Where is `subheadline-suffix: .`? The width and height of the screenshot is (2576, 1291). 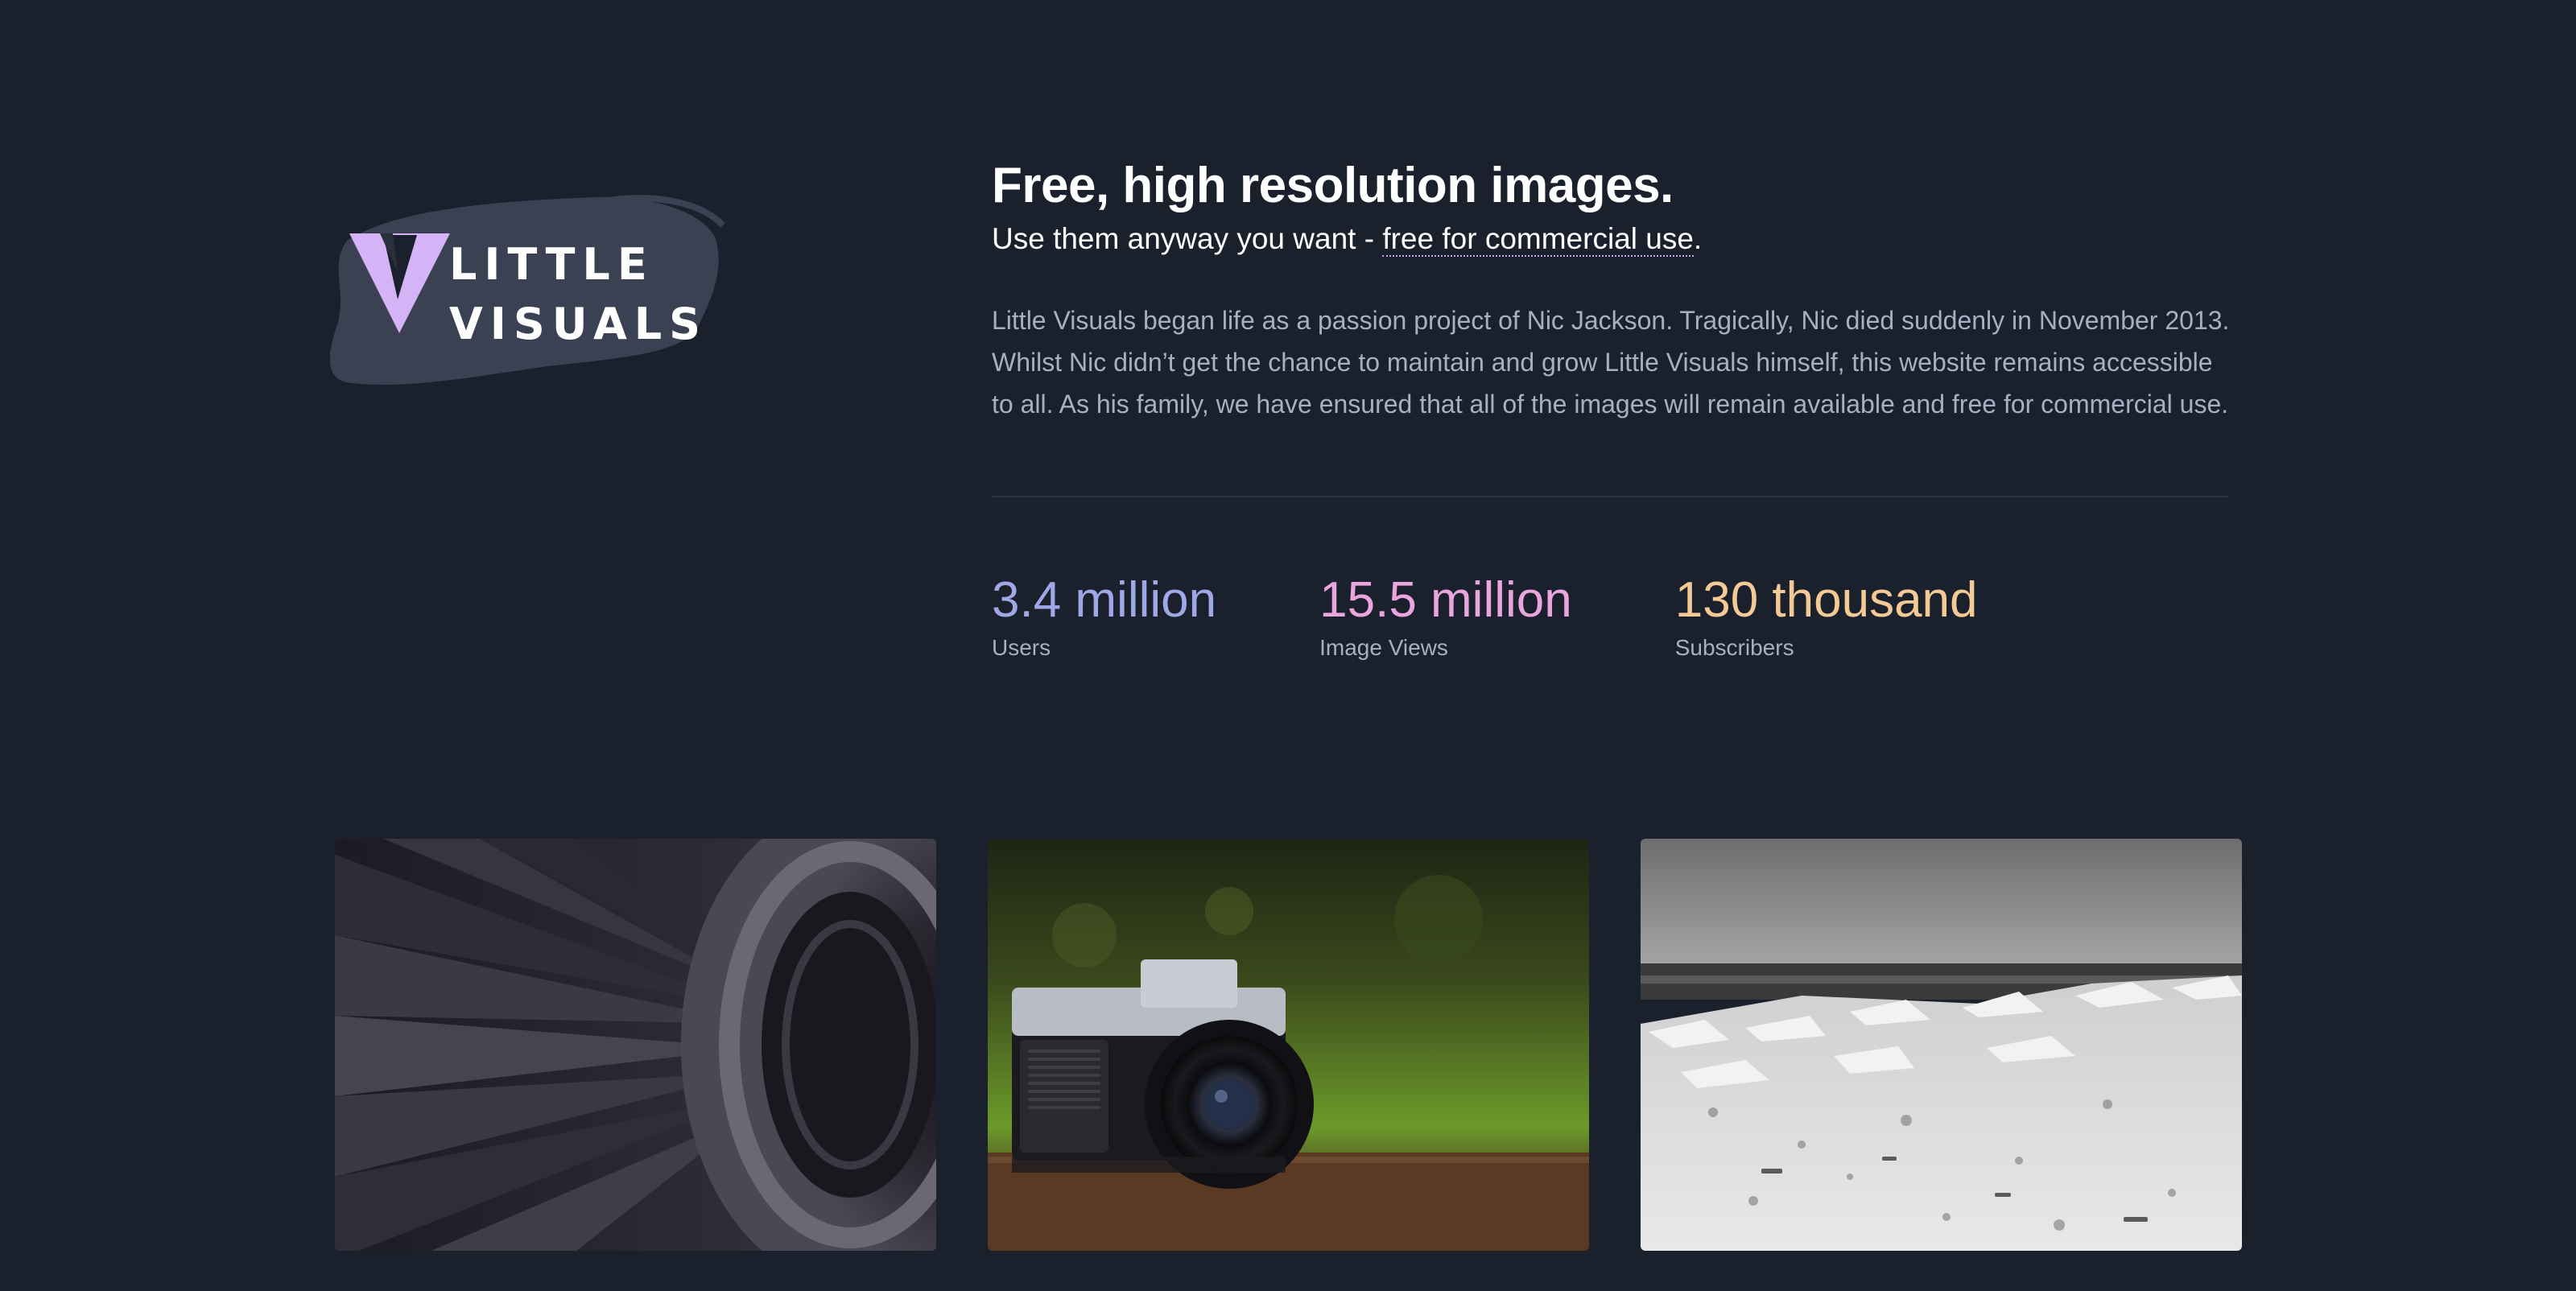 subheadline-suffix: . is located at coordinates (1698, 238).